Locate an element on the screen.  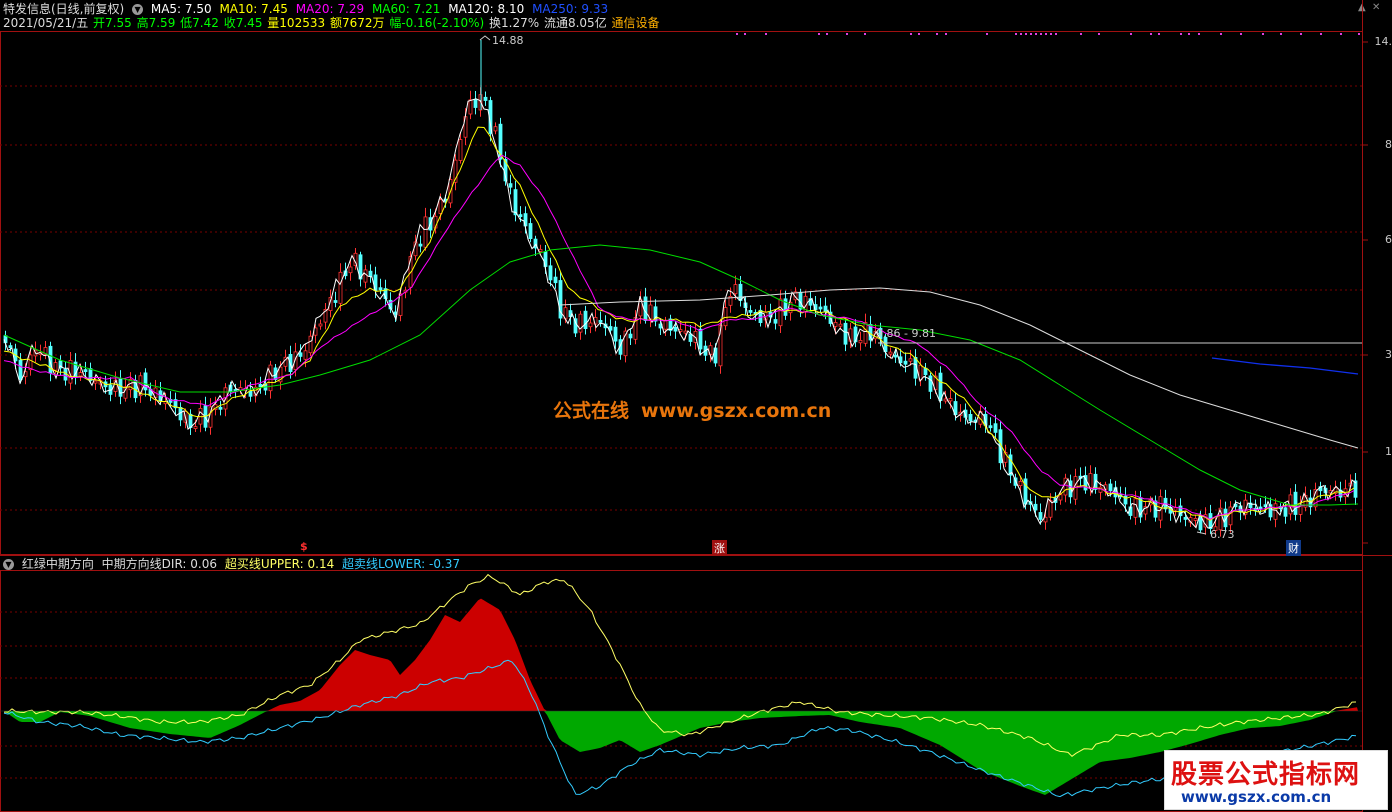
indicator-upper: 超买线UPPER: 0.14 is located at coordinates (279, 564).